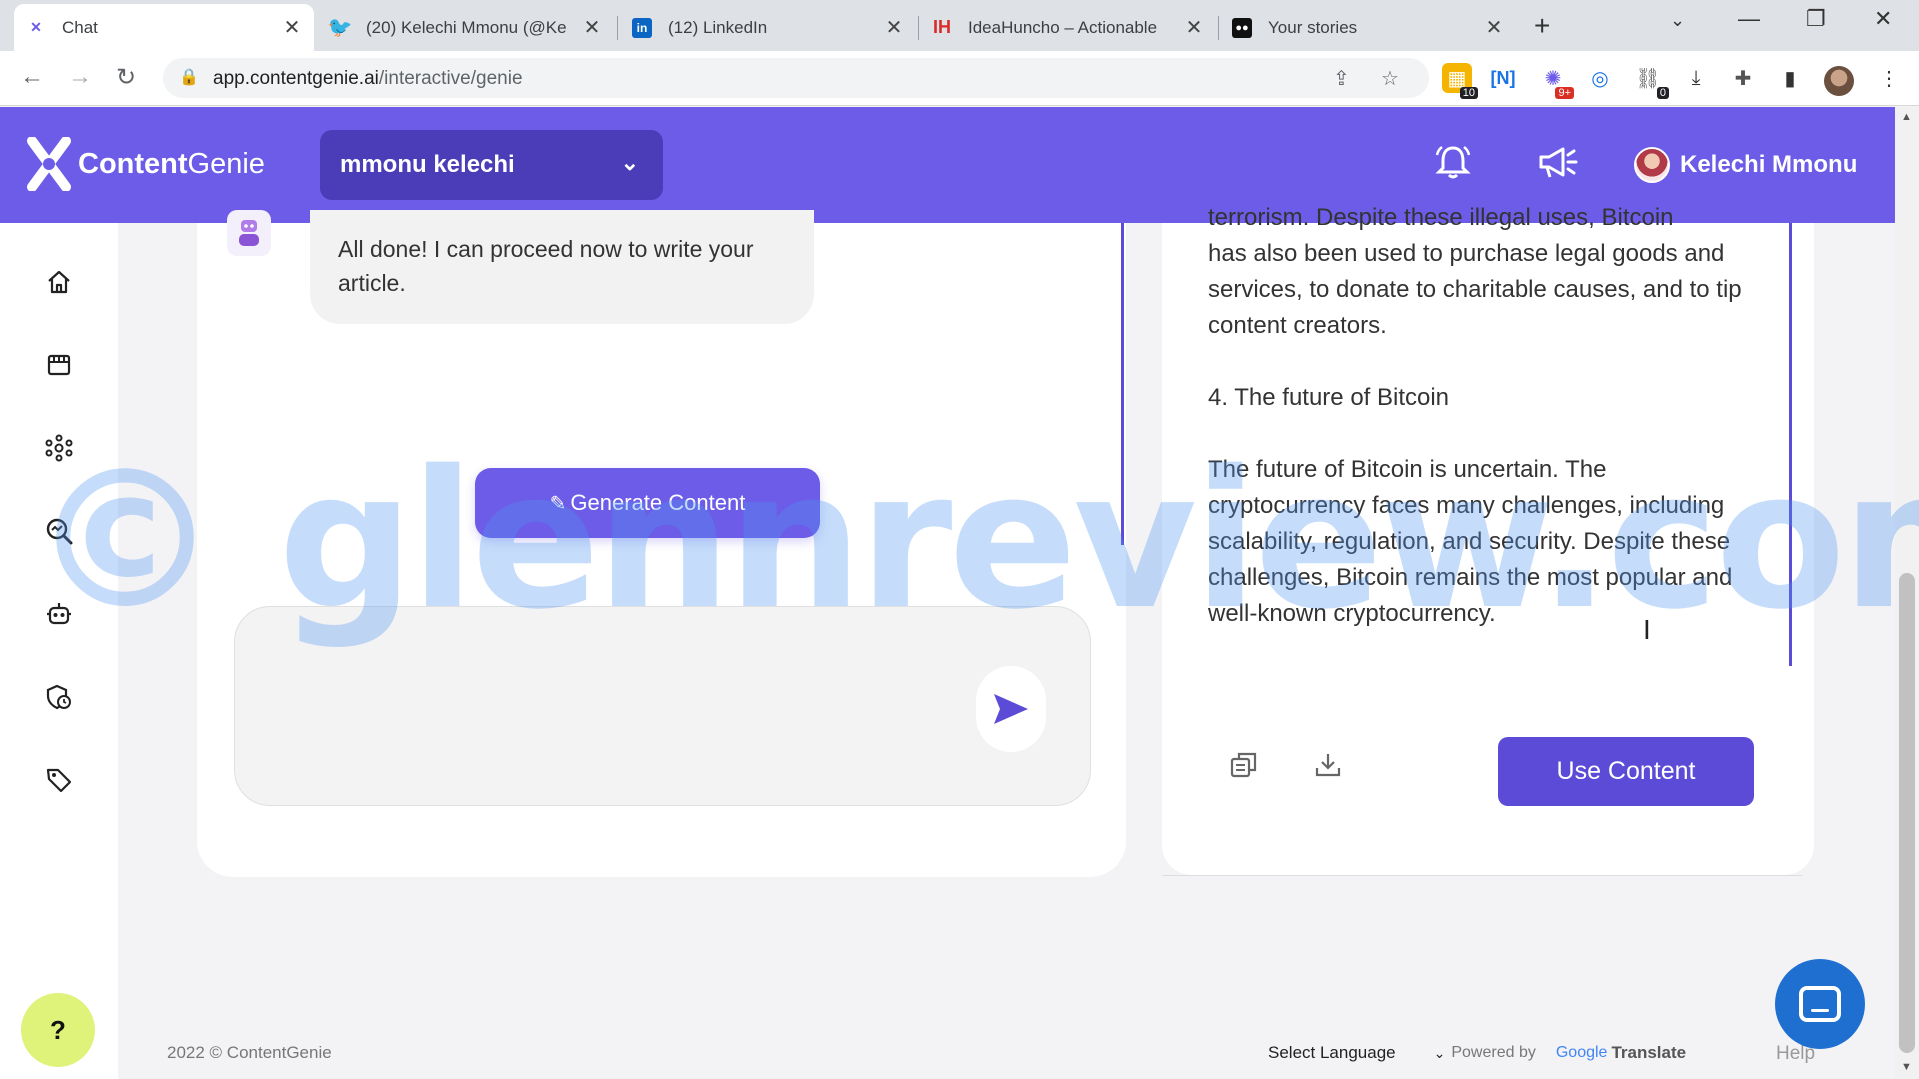 Image resolution: width=1919 pixels, height=1079 pixels. I want to click on scroll-down-icon: ▼, so click(1906, 1067).